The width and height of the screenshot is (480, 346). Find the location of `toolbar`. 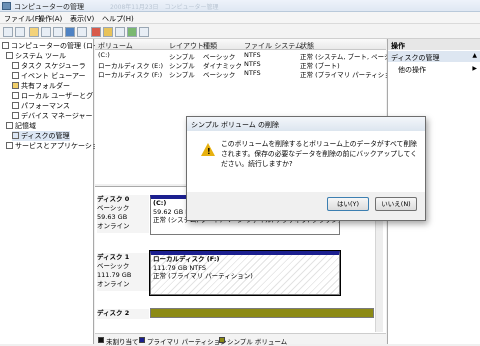

toolbar is located at coordinates (240, 31).